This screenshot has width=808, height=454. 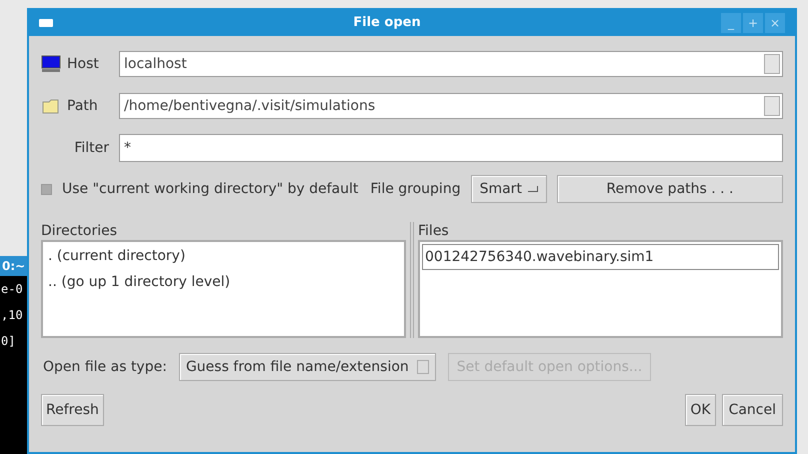 I want to click on cancel-button: Cancel, so click(x=752, y=410).